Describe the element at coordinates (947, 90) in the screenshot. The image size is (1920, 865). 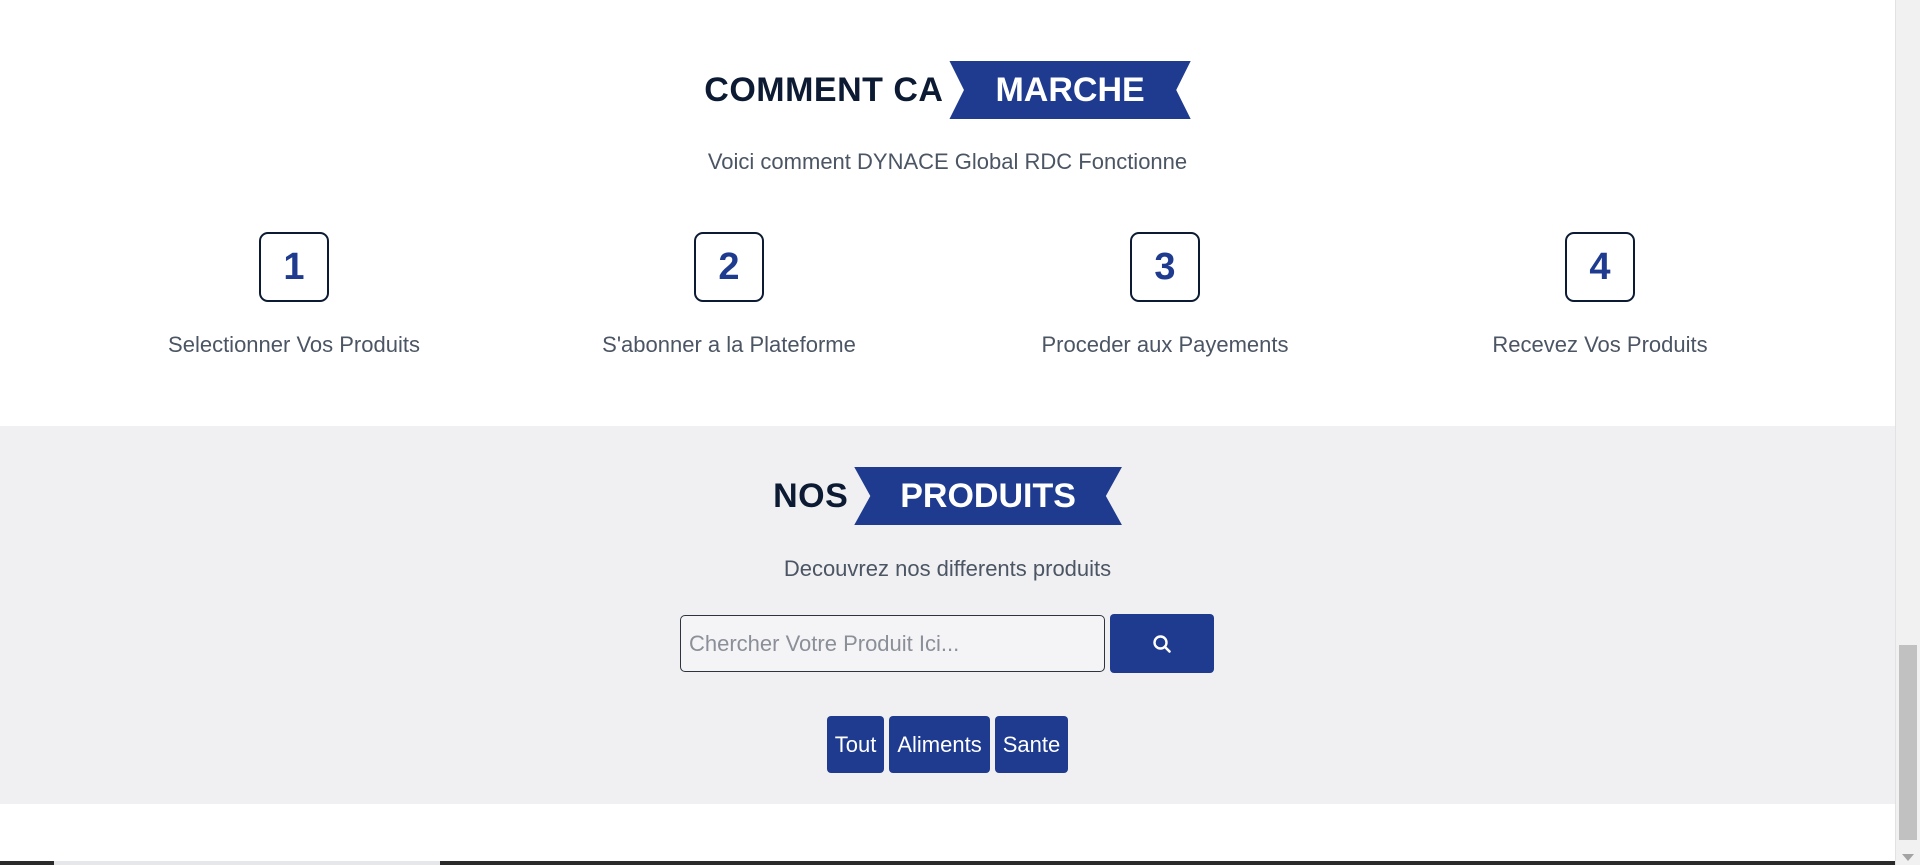
I see `how-it-works-title: COMMENT CA MARCHE` at that location.